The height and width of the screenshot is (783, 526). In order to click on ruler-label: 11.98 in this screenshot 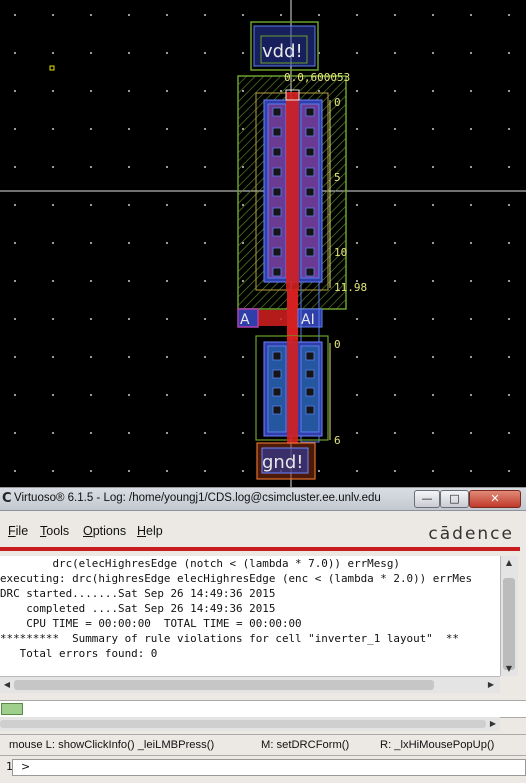, I will do `click(350, 287)`.